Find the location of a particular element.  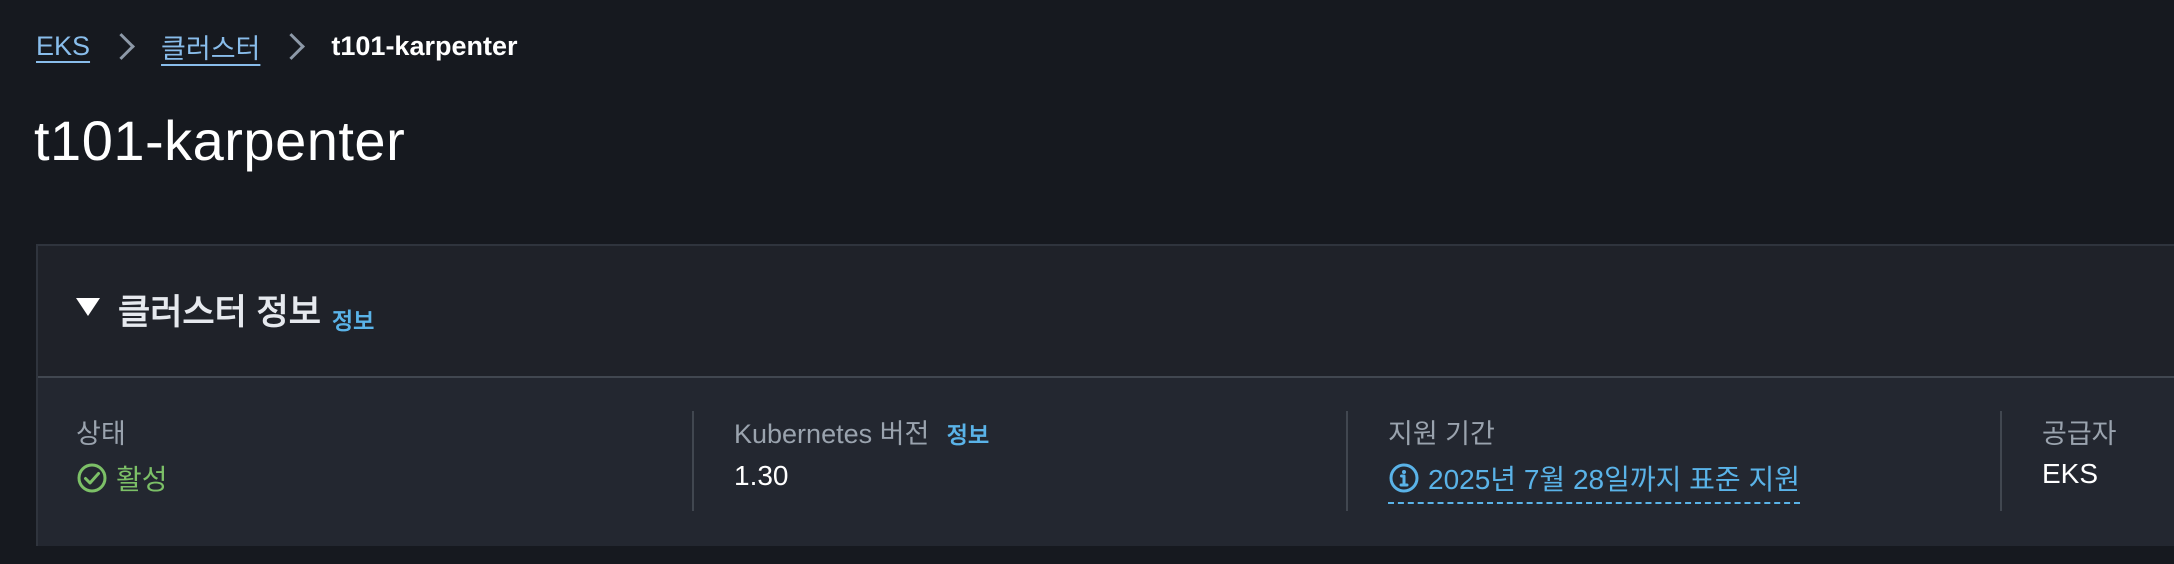

info-circle-icon is located at coordinates (1404, 478).